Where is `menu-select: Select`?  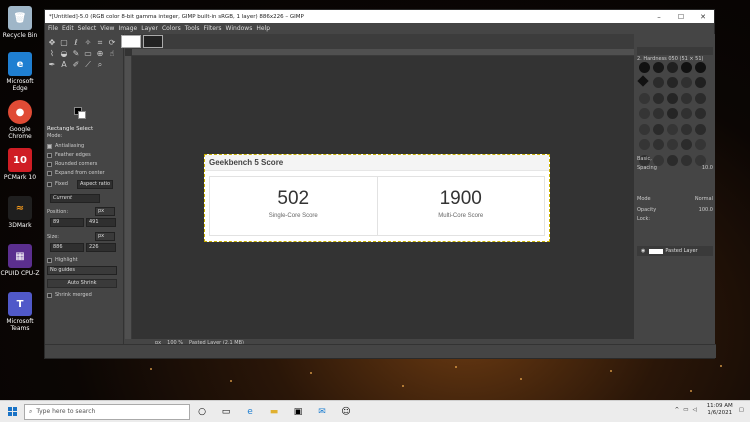 menu-select: Select is located at coordinates (87, 28).